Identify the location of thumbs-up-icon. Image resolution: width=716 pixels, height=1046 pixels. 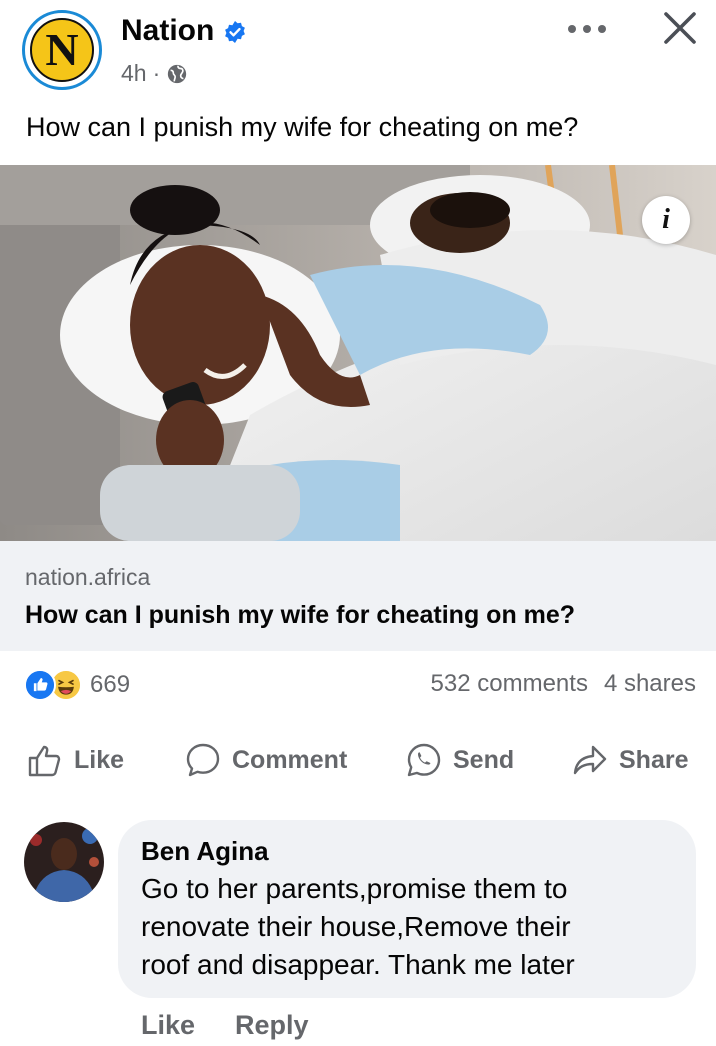
(44, 761).